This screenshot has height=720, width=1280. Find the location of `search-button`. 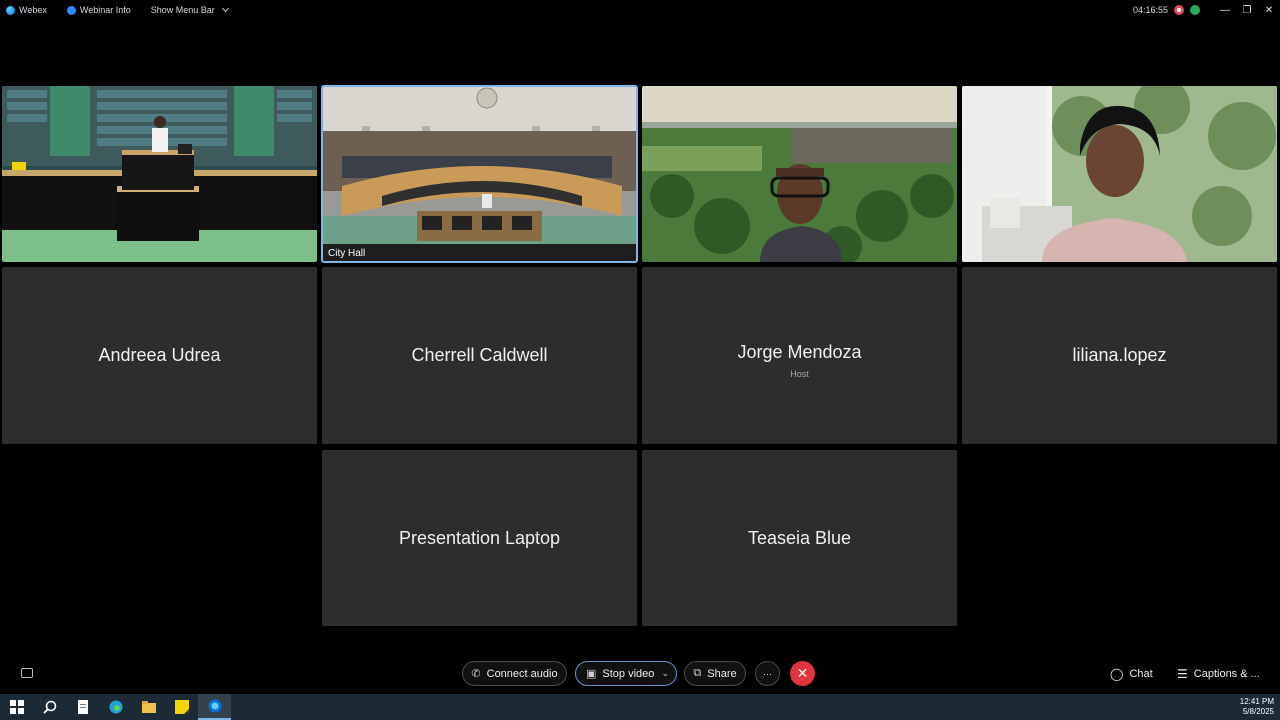

search-button is located at coordinates (49, 707).